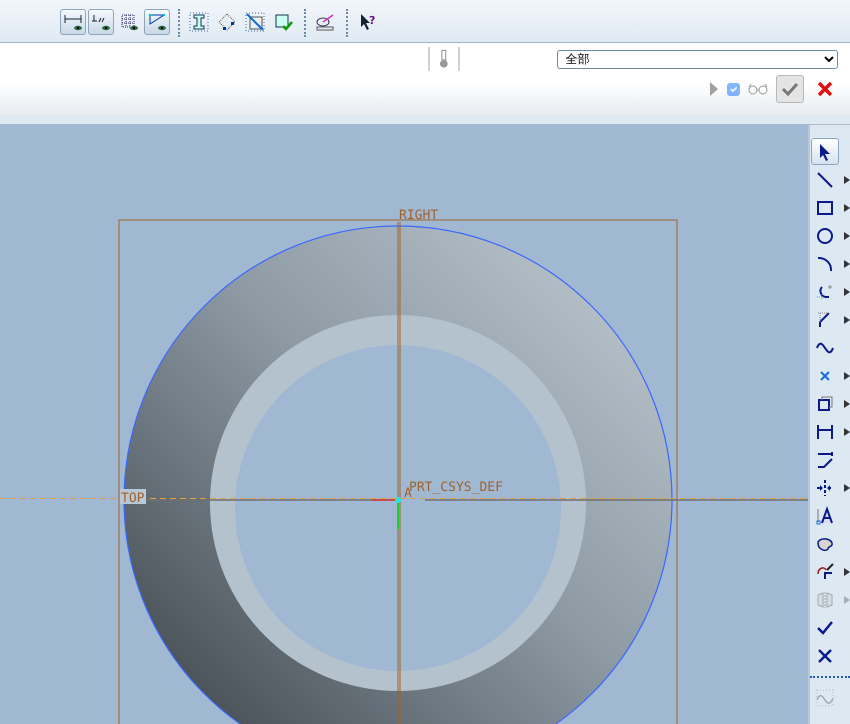 This screenshot has width=850, height=724. Describe the element at coordinates (408, 493) in the screenshot. I see `axis-label: A` at that location.